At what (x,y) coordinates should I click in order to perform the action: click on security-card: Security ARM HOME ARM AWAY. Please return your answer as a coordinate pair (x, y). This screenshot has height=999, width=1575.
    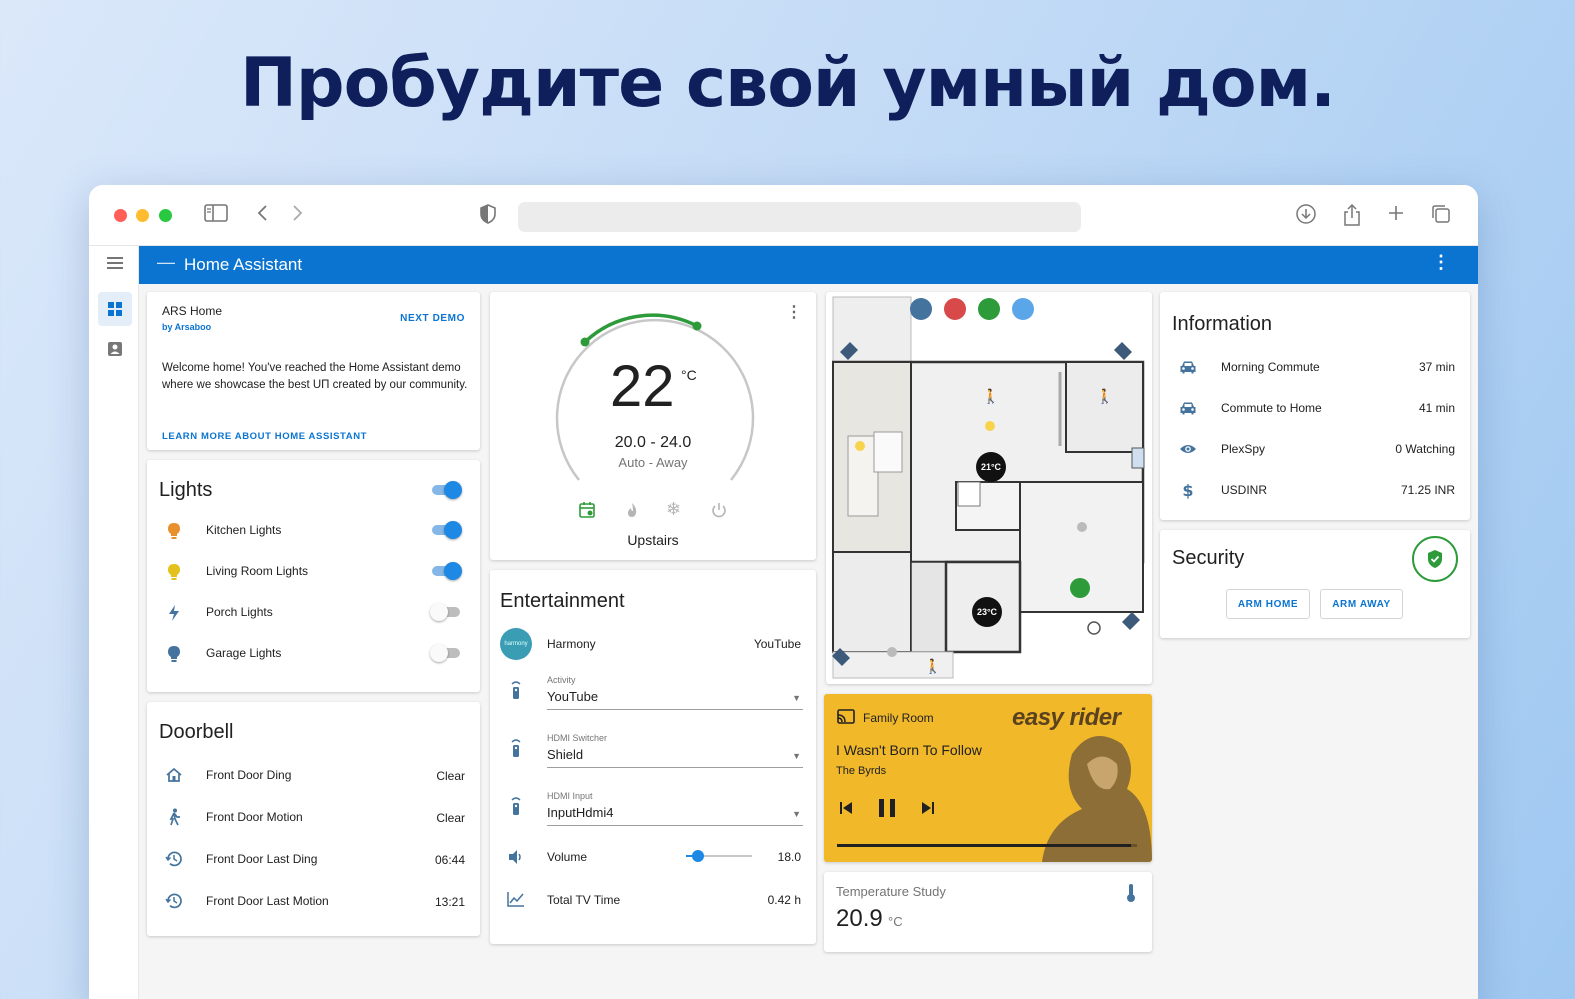
    Looking at the image, I should click on (1315, 584).